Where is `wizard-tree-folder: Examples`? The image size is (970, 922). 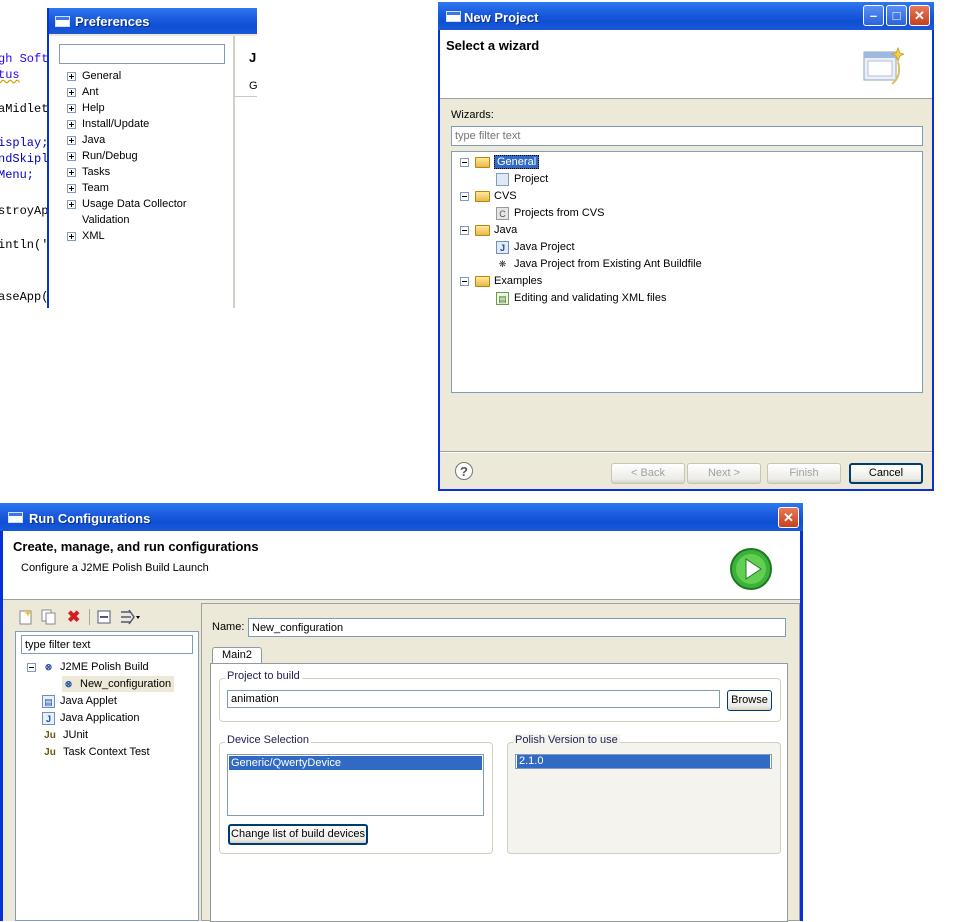 wizard-tree-folder: Examples is located at coordinates (501, 281).